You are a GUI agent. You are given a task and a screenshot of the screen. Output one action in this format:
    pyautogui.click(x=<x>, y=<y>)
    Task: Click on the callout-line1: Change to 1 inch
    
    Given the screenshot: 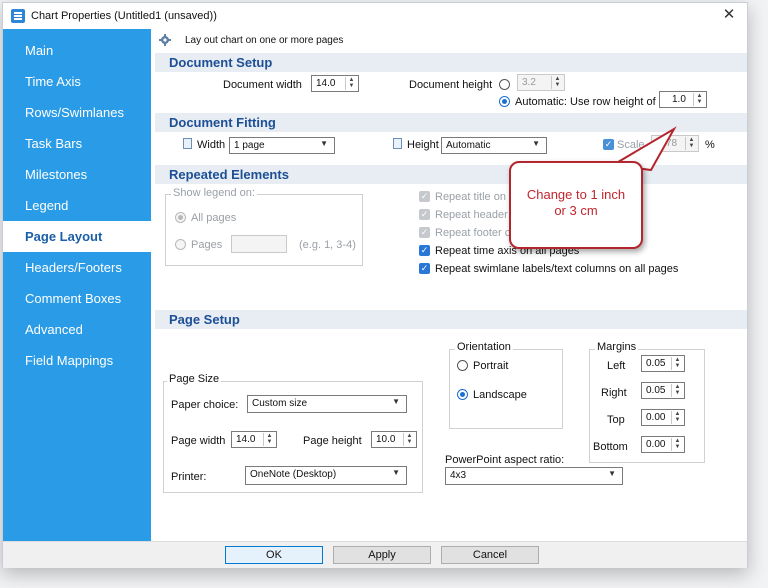 What is the action you would take?
    pyautogui.click(x=576, y=194)
    